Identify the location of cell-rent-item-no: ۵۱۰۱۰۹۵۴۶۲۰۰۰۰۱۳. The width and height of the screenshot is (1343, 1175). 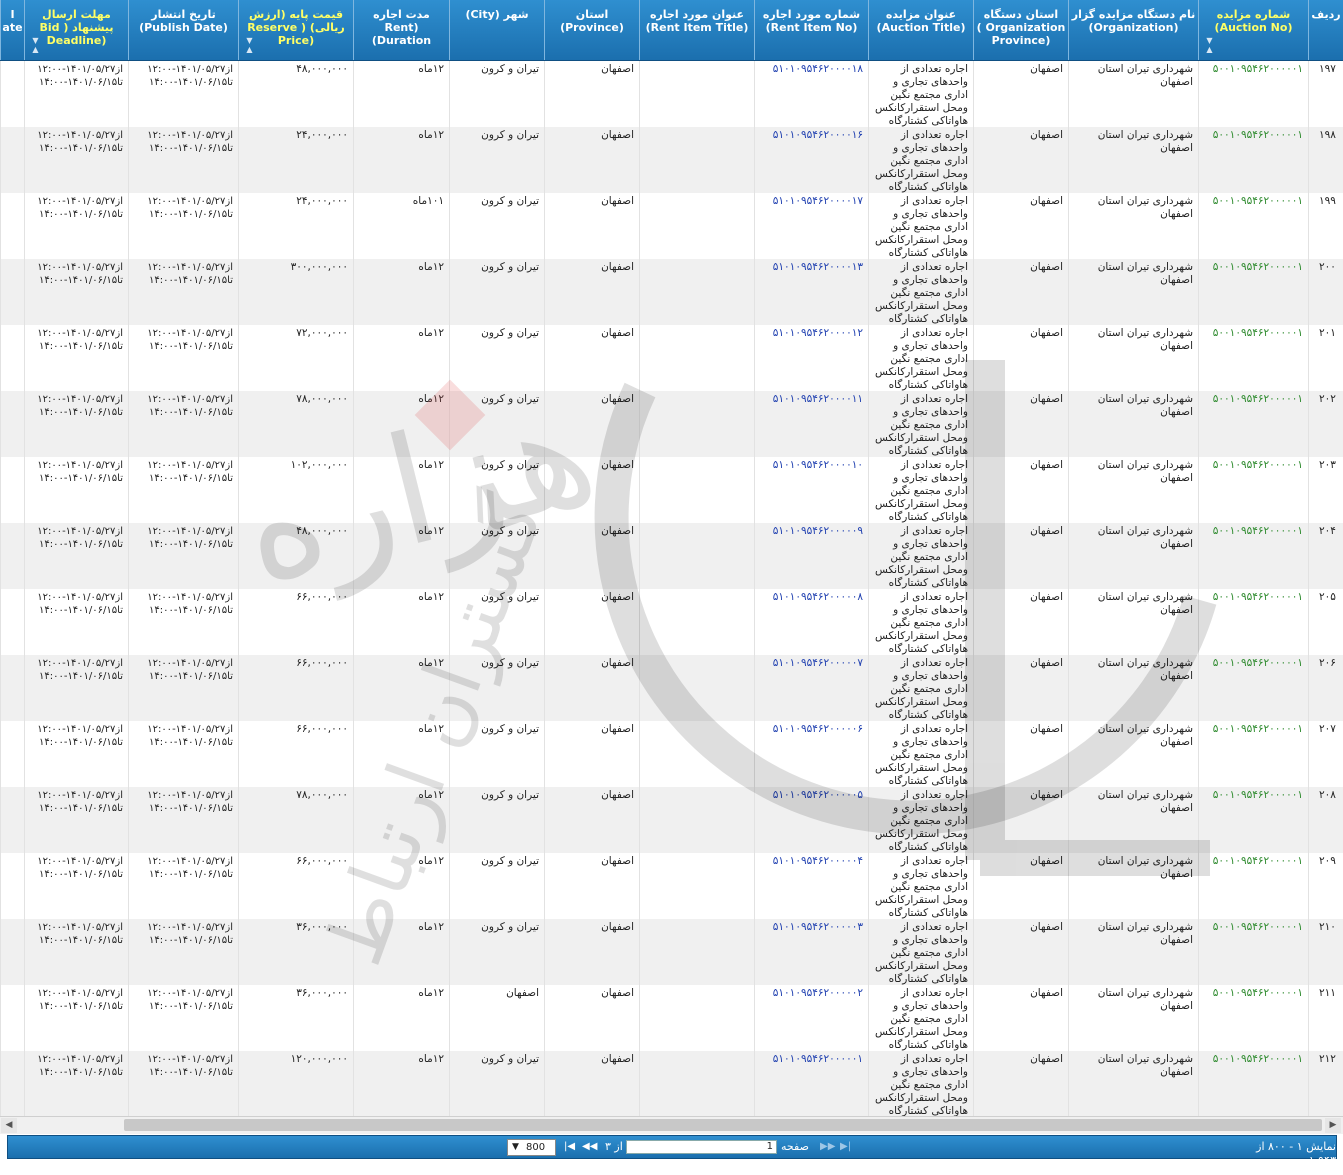
(811, 292).